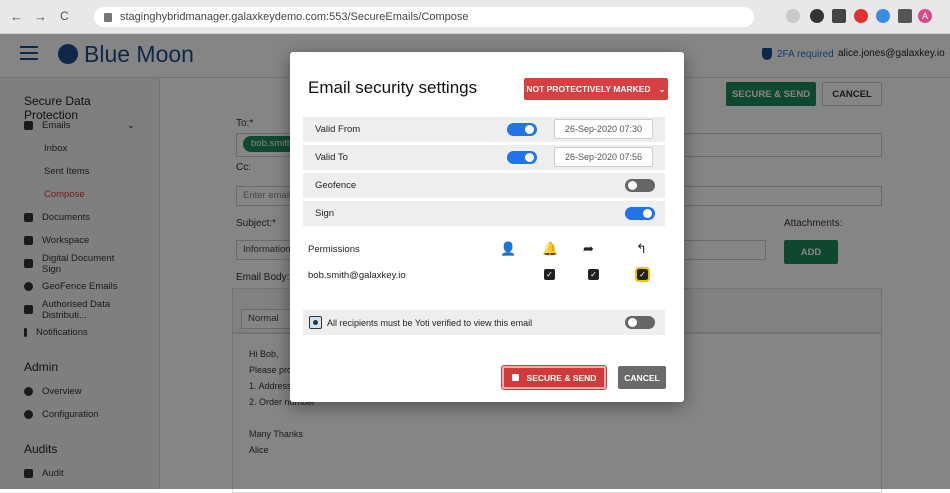 This screenshot has width=950, height=493. What do you see at coordinates (334, 249) in the screenshot?
I see `permissions-label: Permissions` at bounding box center [334, 249].